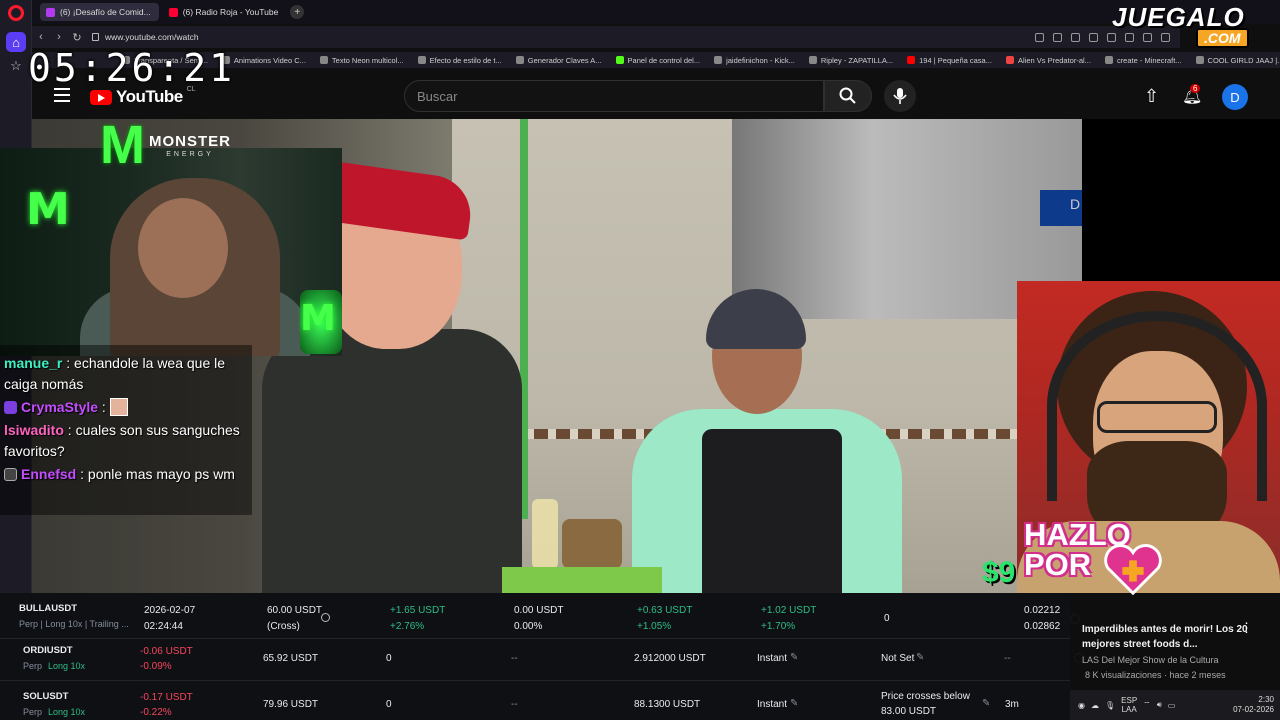 The image size is (1280, 720). What do you see at coordinates (1057, 37) in the screenshot?
I see `edit-icon` at bounding box center [1057, 37].